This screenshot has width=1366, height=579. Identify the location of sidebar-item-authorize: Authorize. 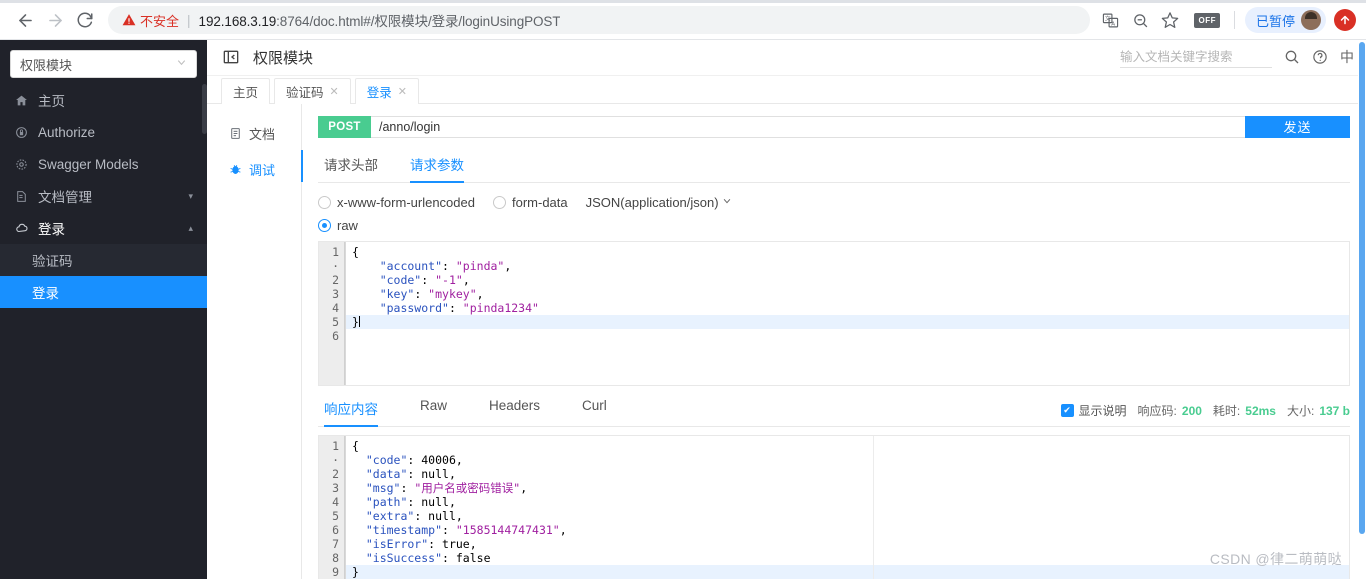
(103, 132).